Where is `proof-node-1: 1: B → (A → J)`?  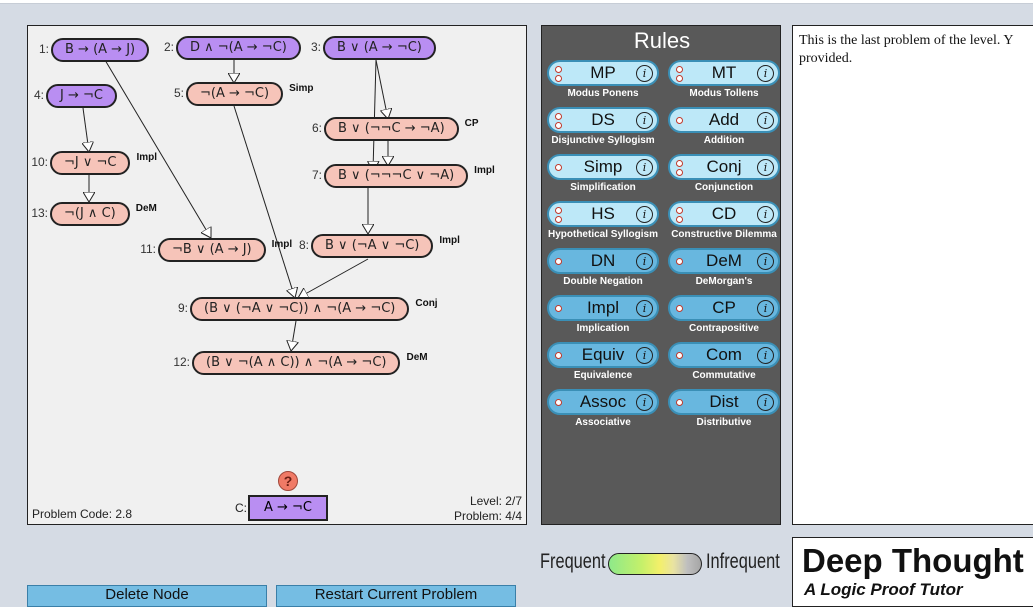 proof-node-1: 1: B → (A → J) is located at coordinates (94, 50).